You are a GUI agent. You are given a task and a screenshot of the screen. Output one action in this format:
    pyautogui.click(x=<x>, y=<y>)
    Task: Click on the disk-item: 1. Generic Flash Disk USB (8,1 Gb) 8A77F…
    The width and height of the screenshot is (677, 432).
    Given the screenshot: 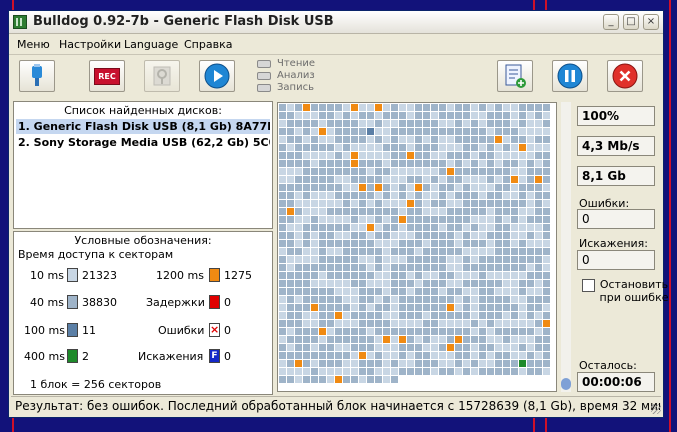 What is the action you would take?
    pyautogui.click(x=143, y=126)
    